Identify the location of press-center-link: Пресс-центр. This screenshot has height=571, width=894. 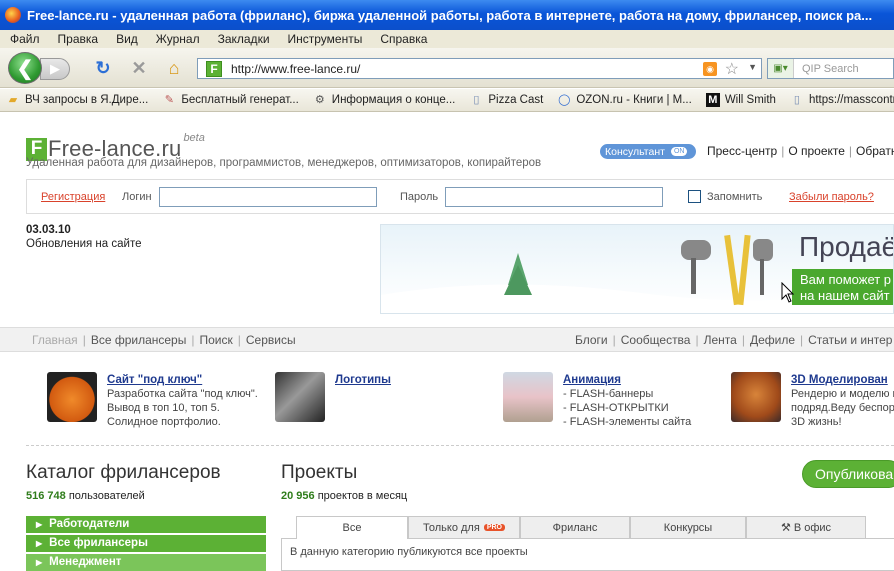
(742, 151).